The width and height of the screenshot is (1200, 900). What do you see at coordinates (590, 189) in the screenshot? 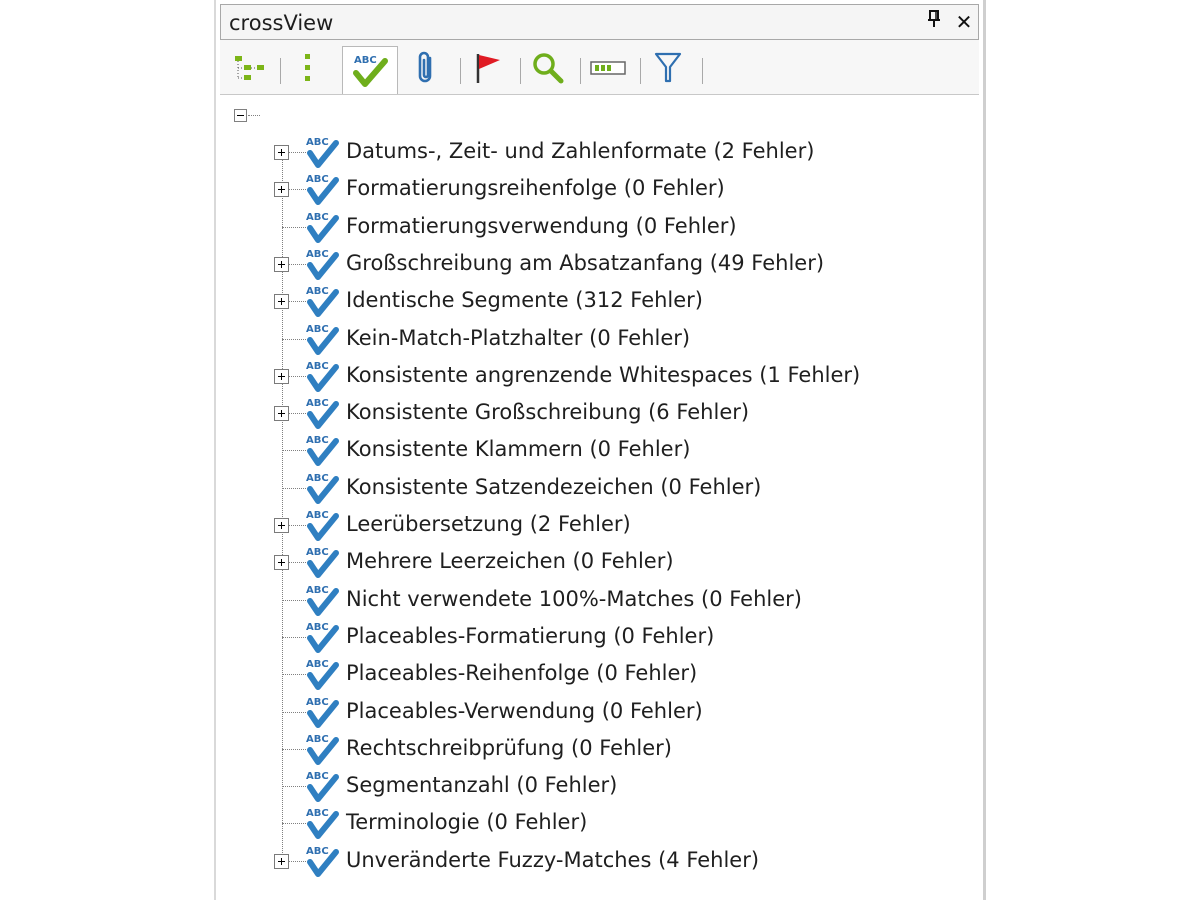
I see `tree-item: ABC Formatierungsreihenfolge (0 Fehler)` at bounding box center [590, 189].